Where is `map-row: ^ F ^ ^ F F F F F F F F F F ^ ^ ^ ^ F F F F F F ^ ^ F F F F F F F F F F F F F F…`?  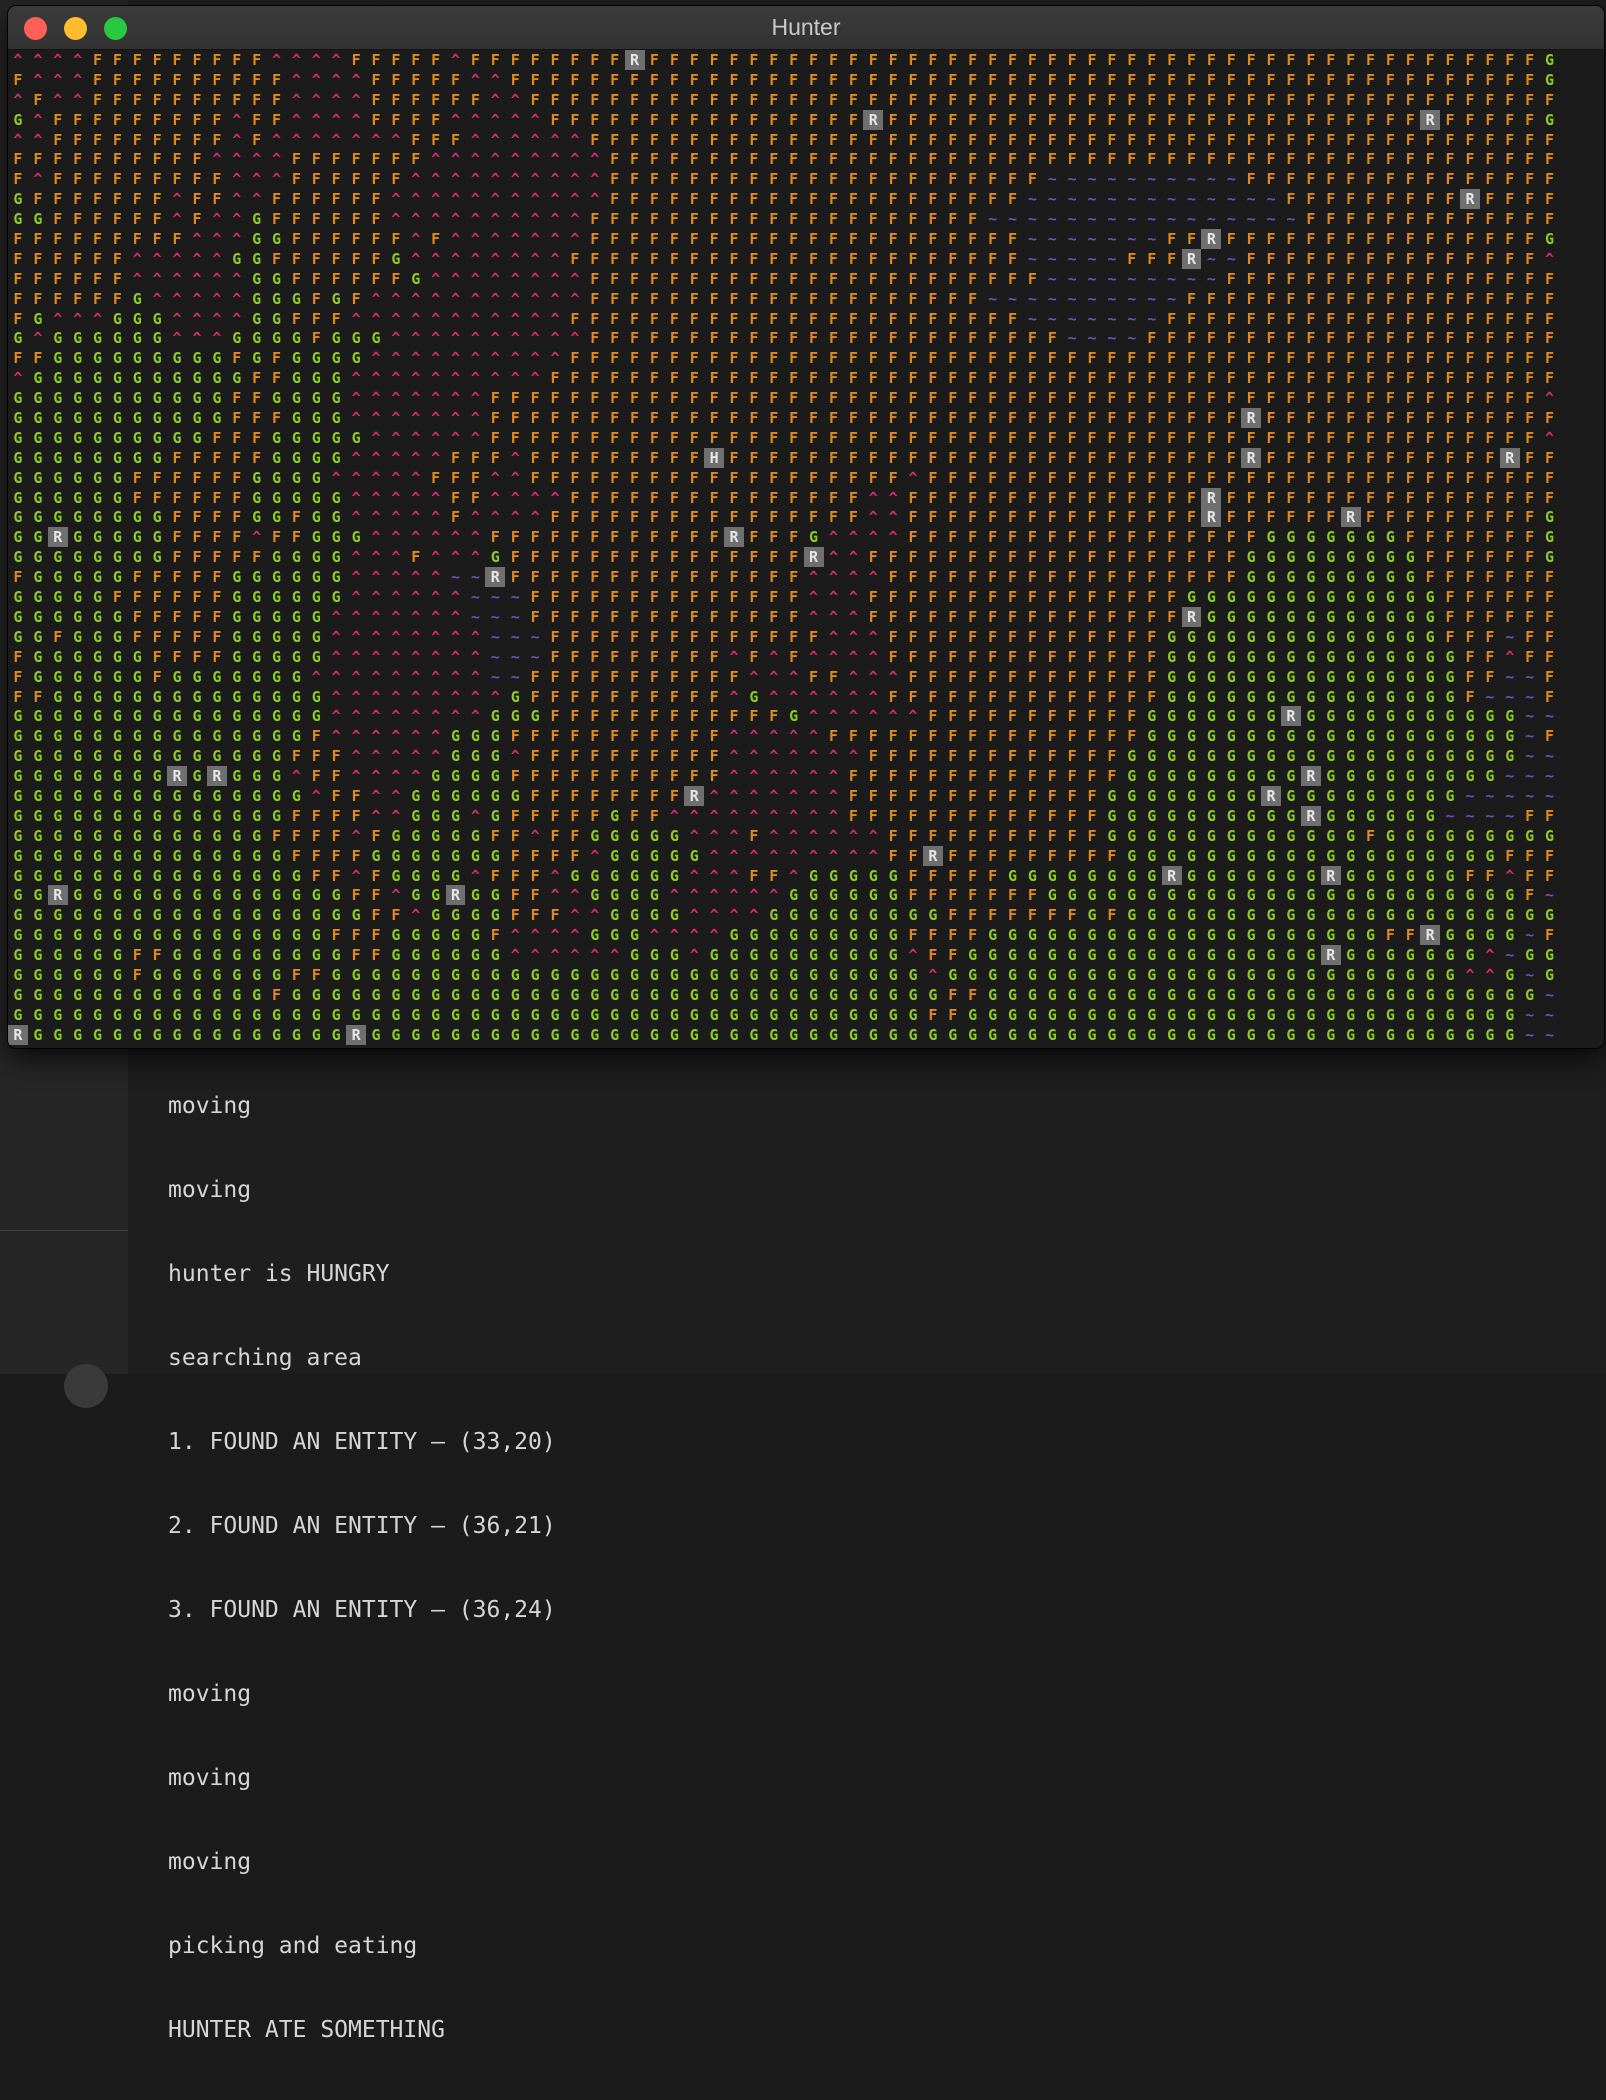 map-row: ^ F ^ ^ F F F F F F F F F F ^ ^ ^ ^ F F F F F F ^ ^ F F F F F F F F F F F F F F… is located at coordinates (806, 100).